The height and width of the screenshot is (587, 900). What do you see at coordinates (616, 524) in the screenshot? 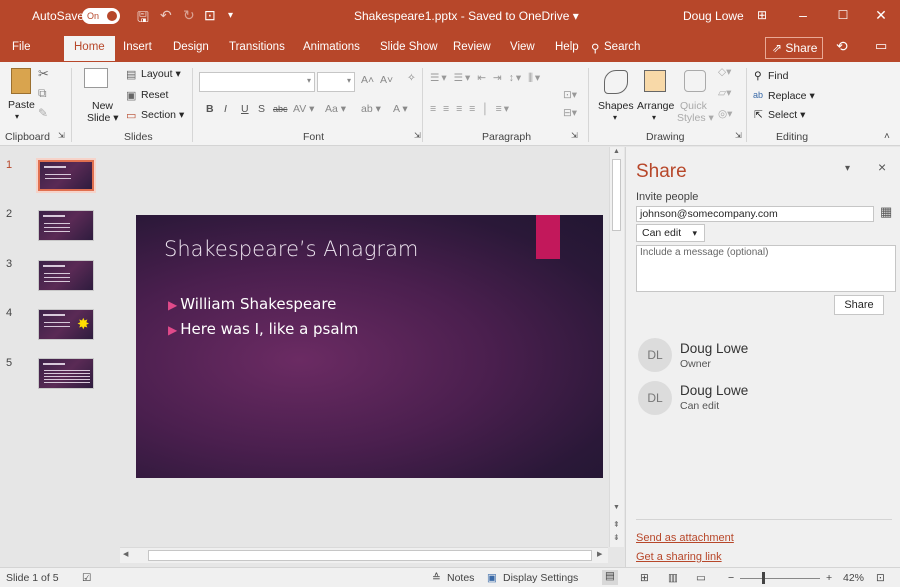
I see `previous-slide-icon: ⇞` at bounding box center [616, 524].